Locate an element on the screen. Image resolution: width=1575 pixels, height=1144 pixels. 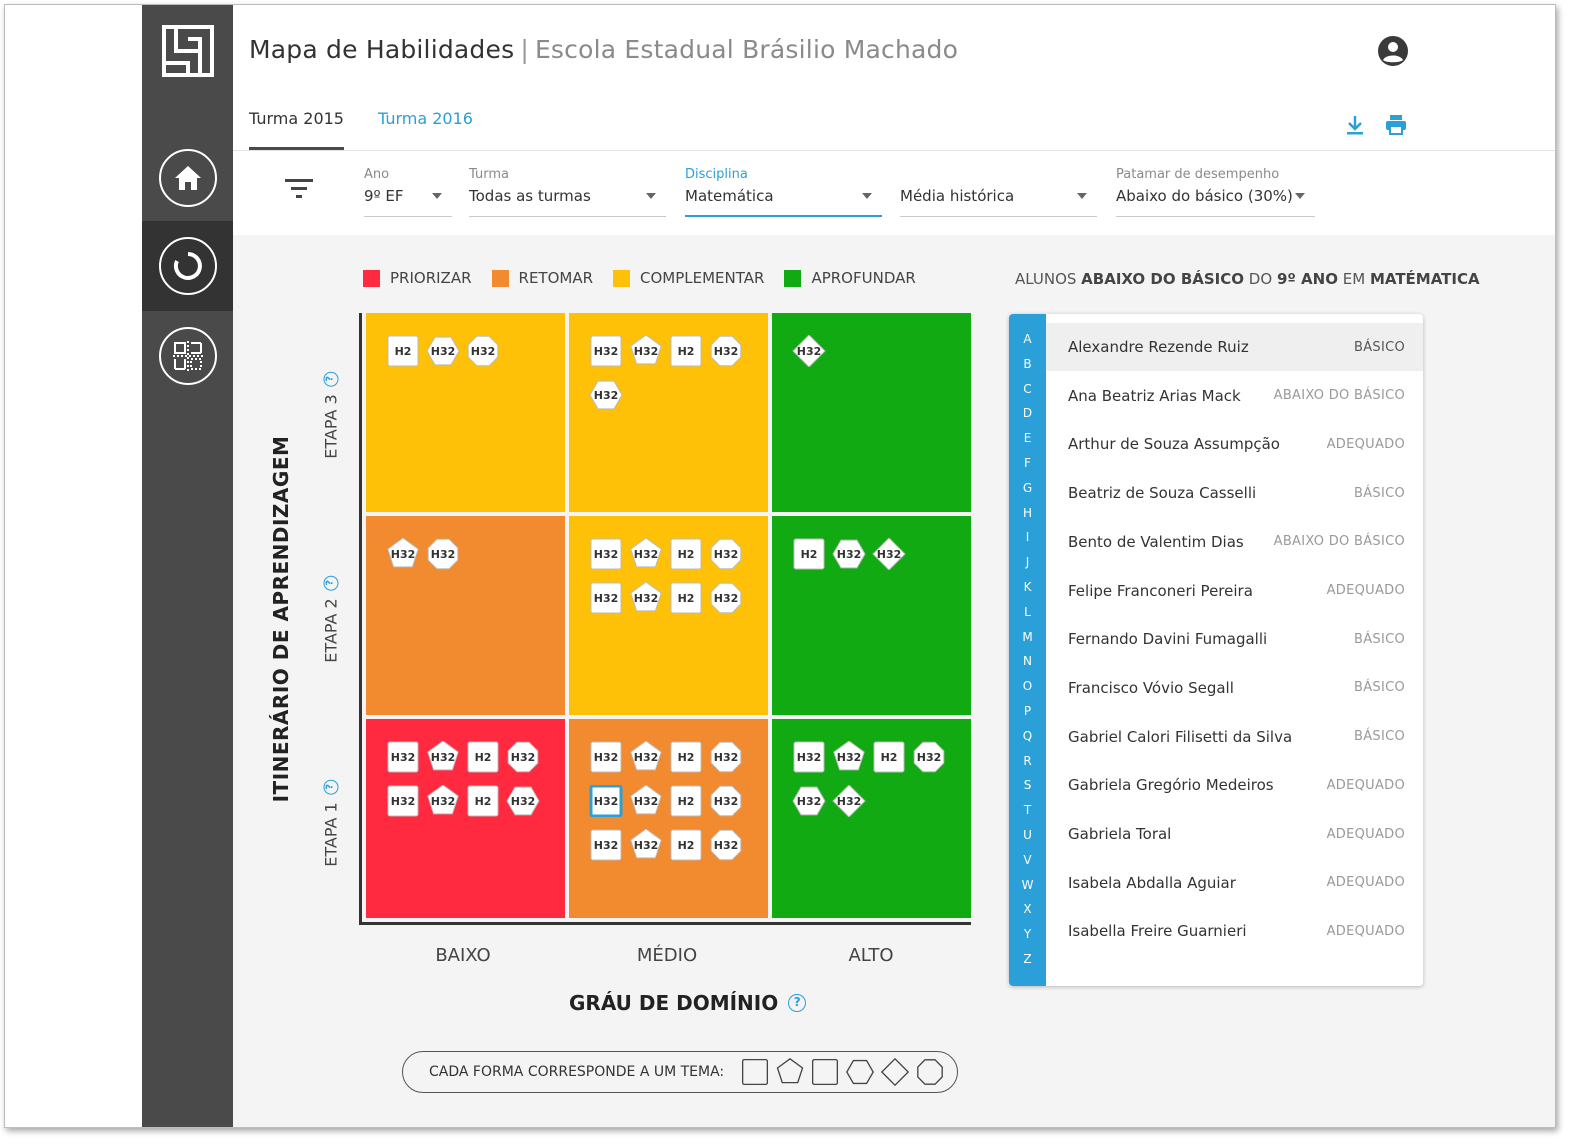
nav-map is located at coordinates (187, 266).